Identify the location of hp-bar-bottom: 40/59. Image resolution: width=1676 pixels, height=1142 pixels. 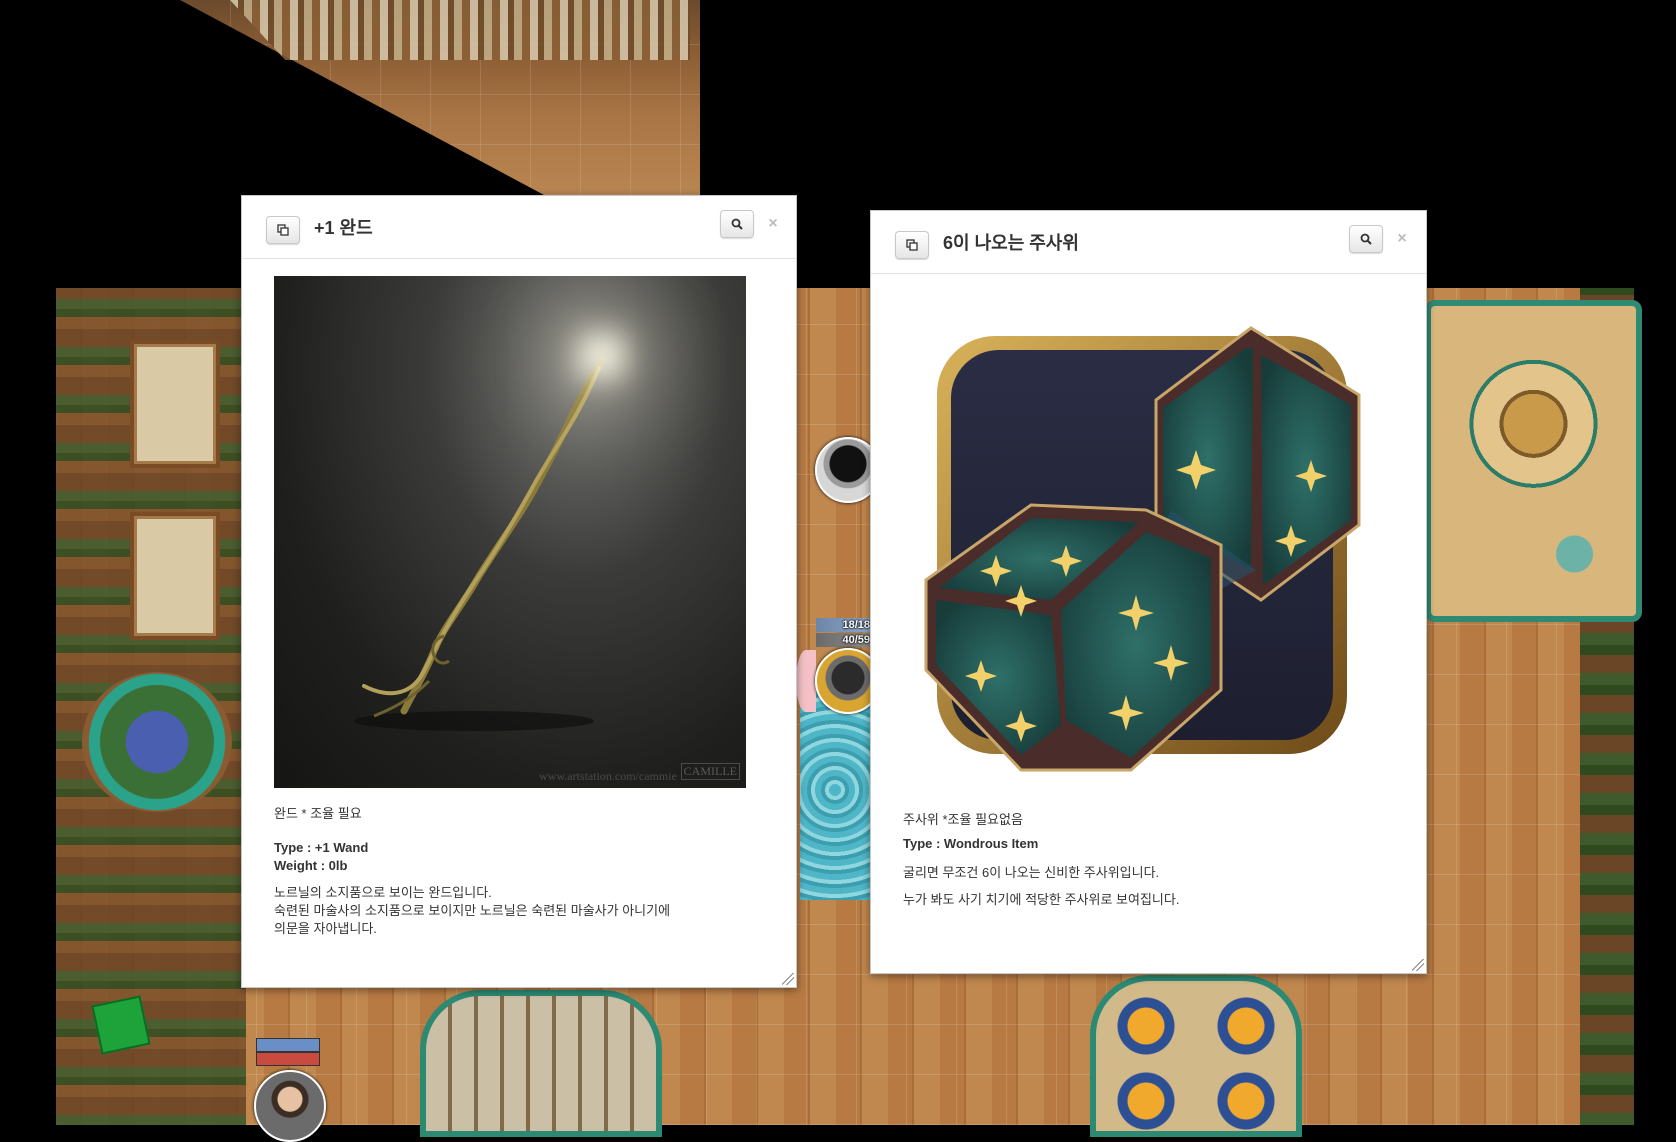
(844, 640).